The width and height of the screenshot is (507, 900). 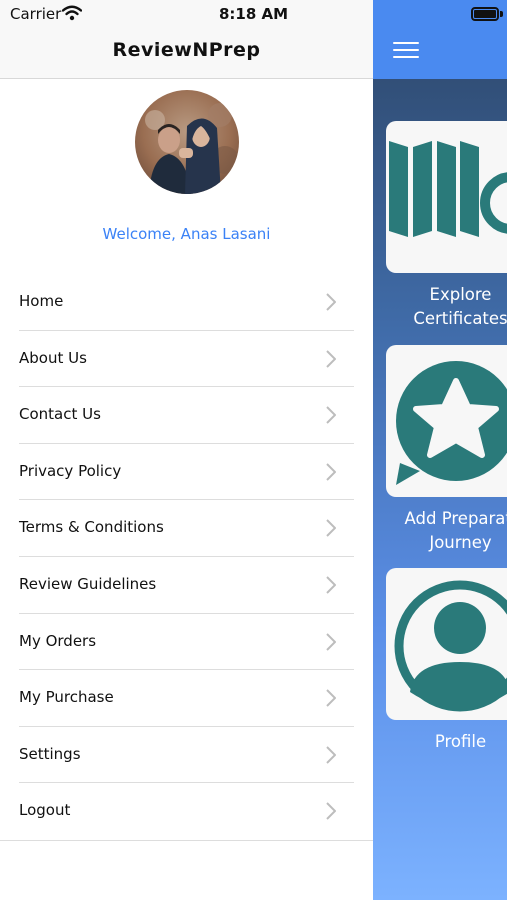 I want to click on divider, so click(x=186, y=840).